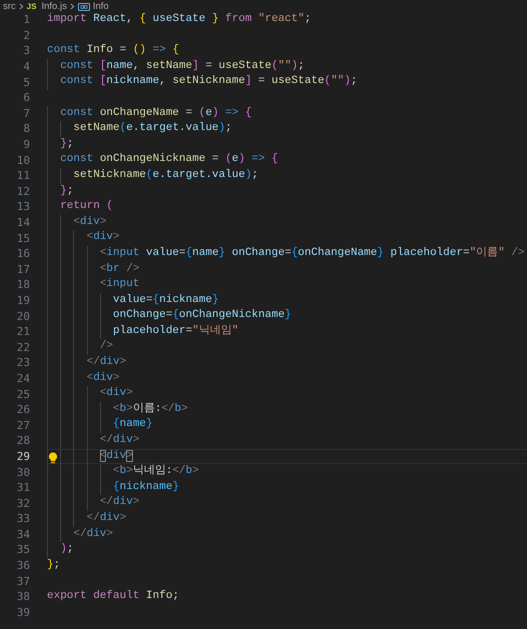 The width and height of the screenshot is (527, 629). Describe the element at coordinates (120, 269) in the screenshot. I see `code-line: <br />` at that location.